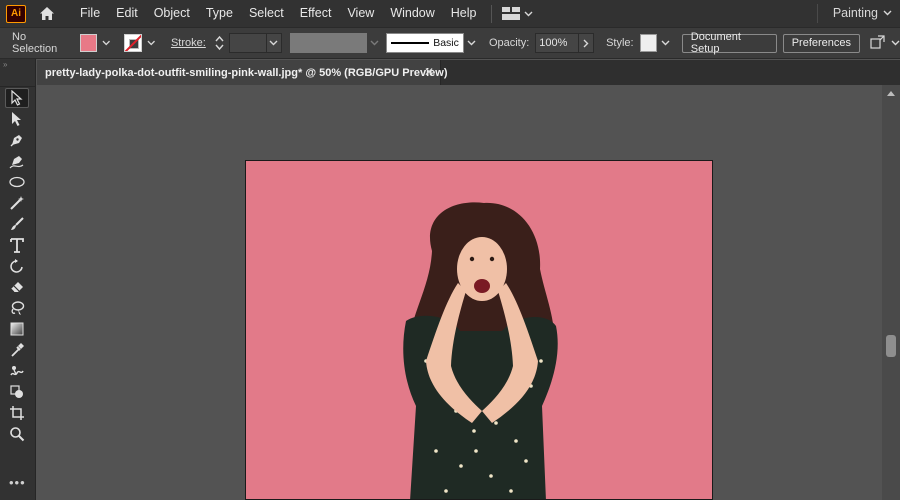 This screenshot has width=900, height=500. Describe the element at coordinates (855, 13) in the screenshot. I see `workspace-switcher: Painting` at that location.